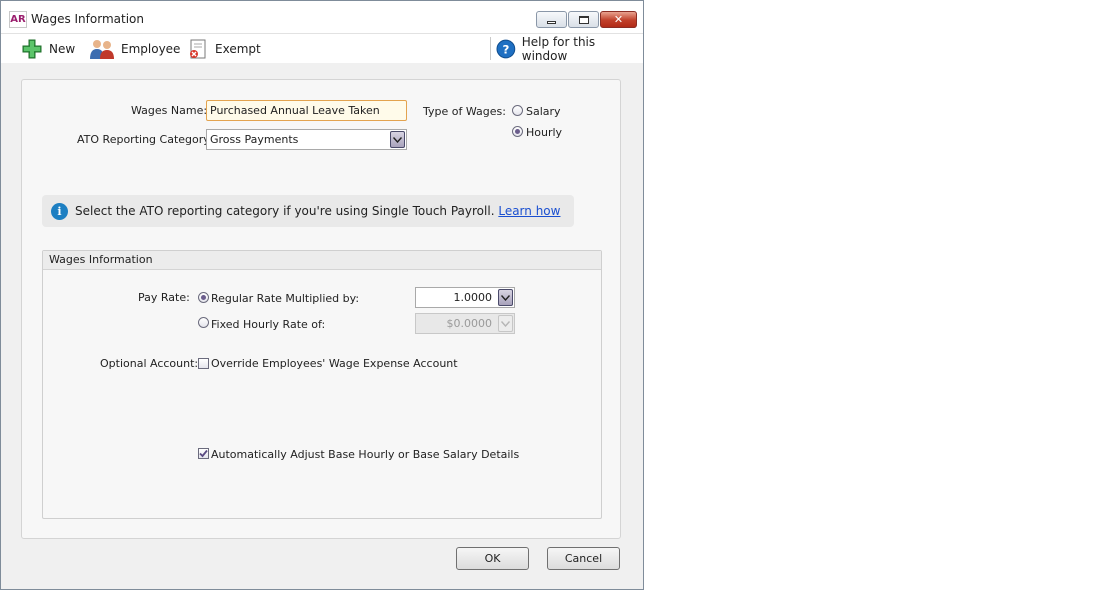  What do you see at coordinates (32, 49) in the screenshot?
I see `plus-icon` at bounding box center [32, 49].